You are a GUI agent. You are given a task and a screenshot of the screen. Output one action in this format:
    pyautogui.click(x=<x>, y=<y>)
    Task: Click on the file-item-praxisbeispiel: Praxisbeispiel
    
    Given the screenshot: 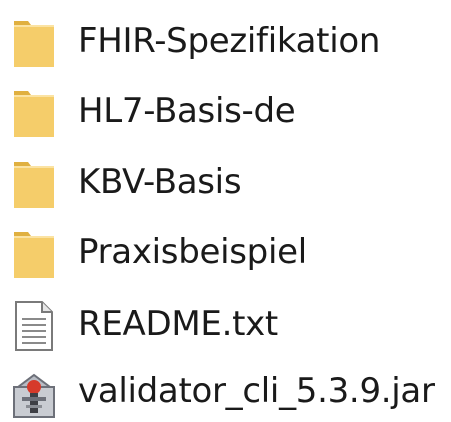 What is the action you would take?
    pyautogui.click(x=225, y=252)
    